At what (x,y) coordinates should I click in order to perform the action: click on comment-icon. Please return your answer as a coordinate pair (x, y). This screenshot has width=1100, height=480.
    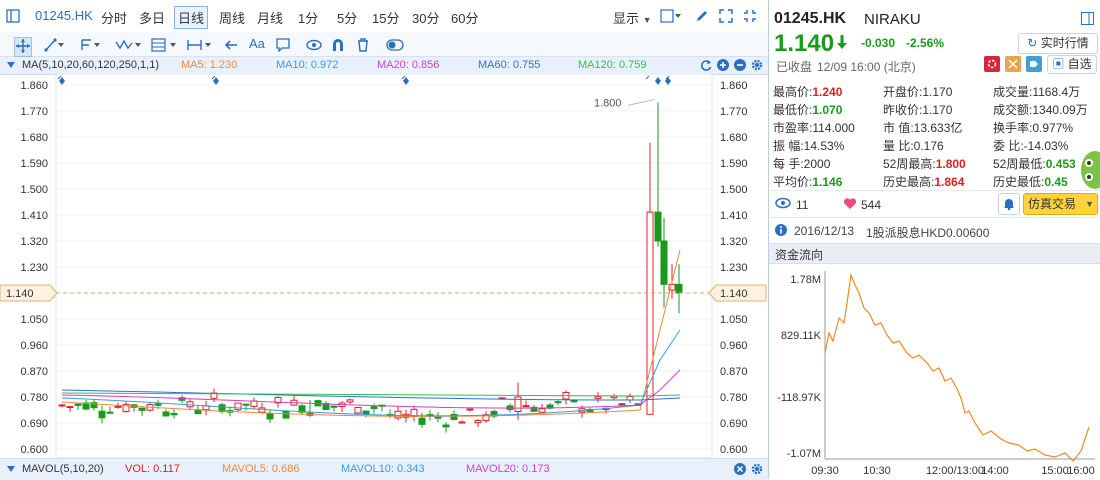
    Looking at the image, I should click on (283, 46).